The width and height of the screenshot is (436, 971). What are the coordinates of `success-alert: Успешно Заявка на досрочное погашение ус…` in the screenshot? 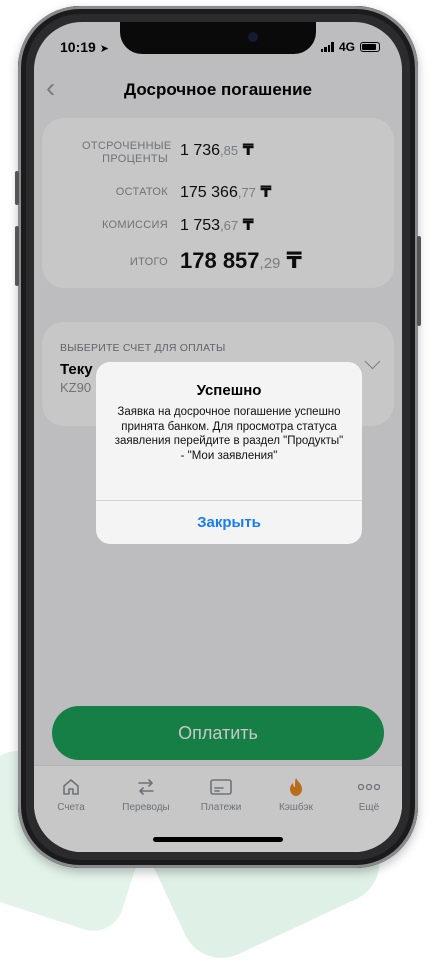 It's located at (229, 453).